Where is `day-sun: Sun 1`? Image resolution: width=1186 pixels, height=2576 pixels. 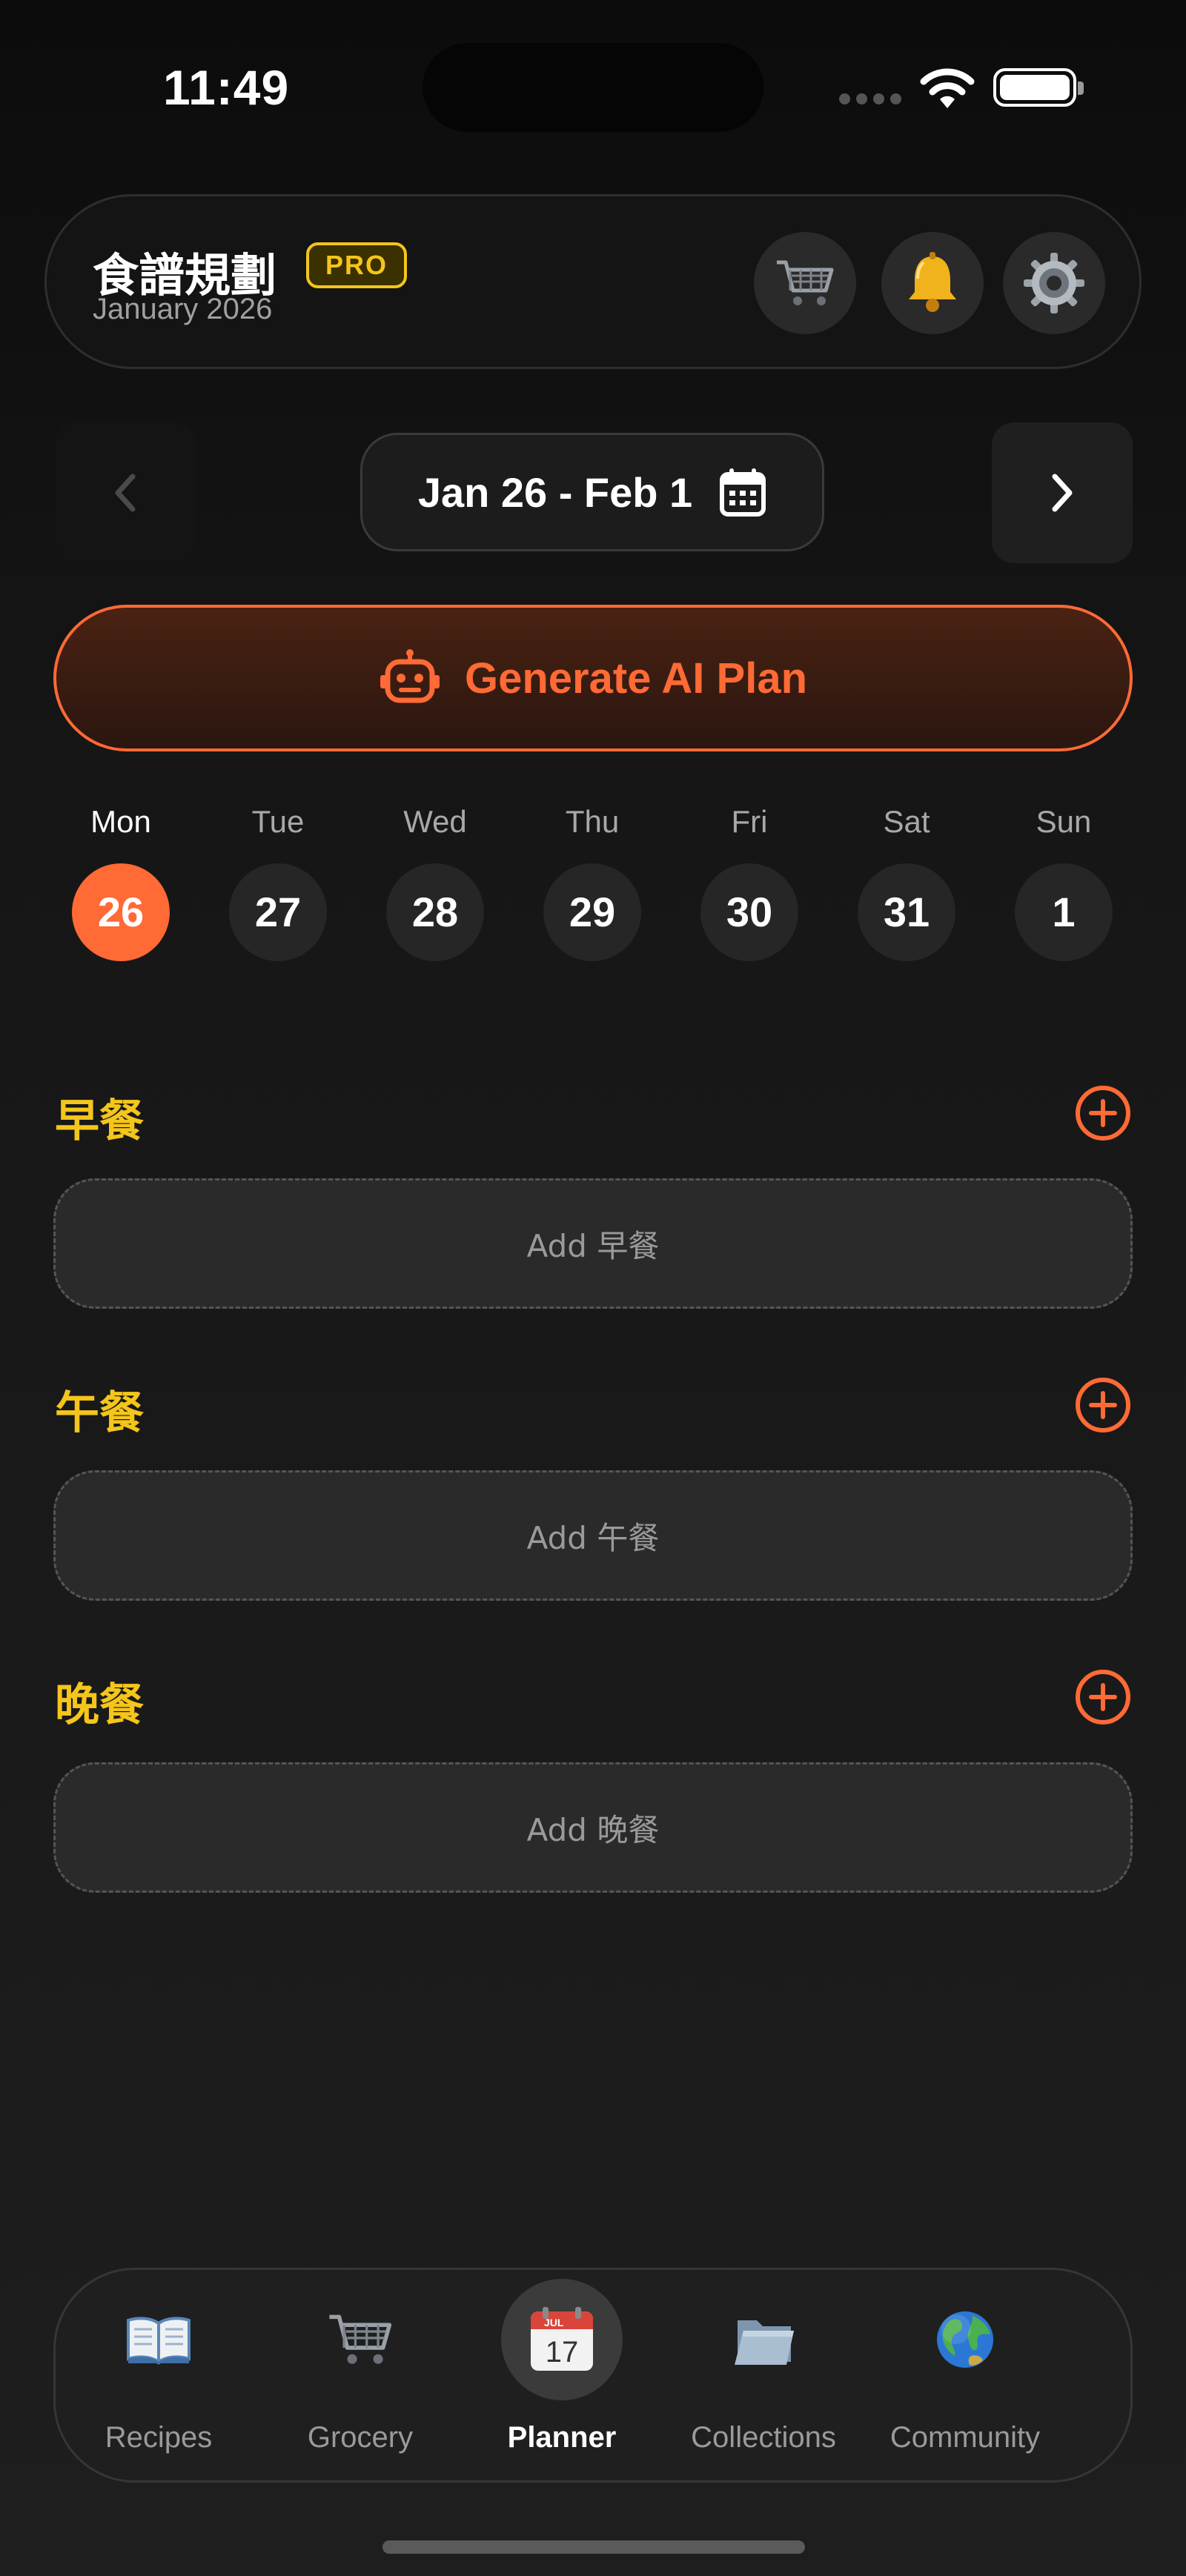
day-sun: Sun 1 is located at coordinates (1064, 882).